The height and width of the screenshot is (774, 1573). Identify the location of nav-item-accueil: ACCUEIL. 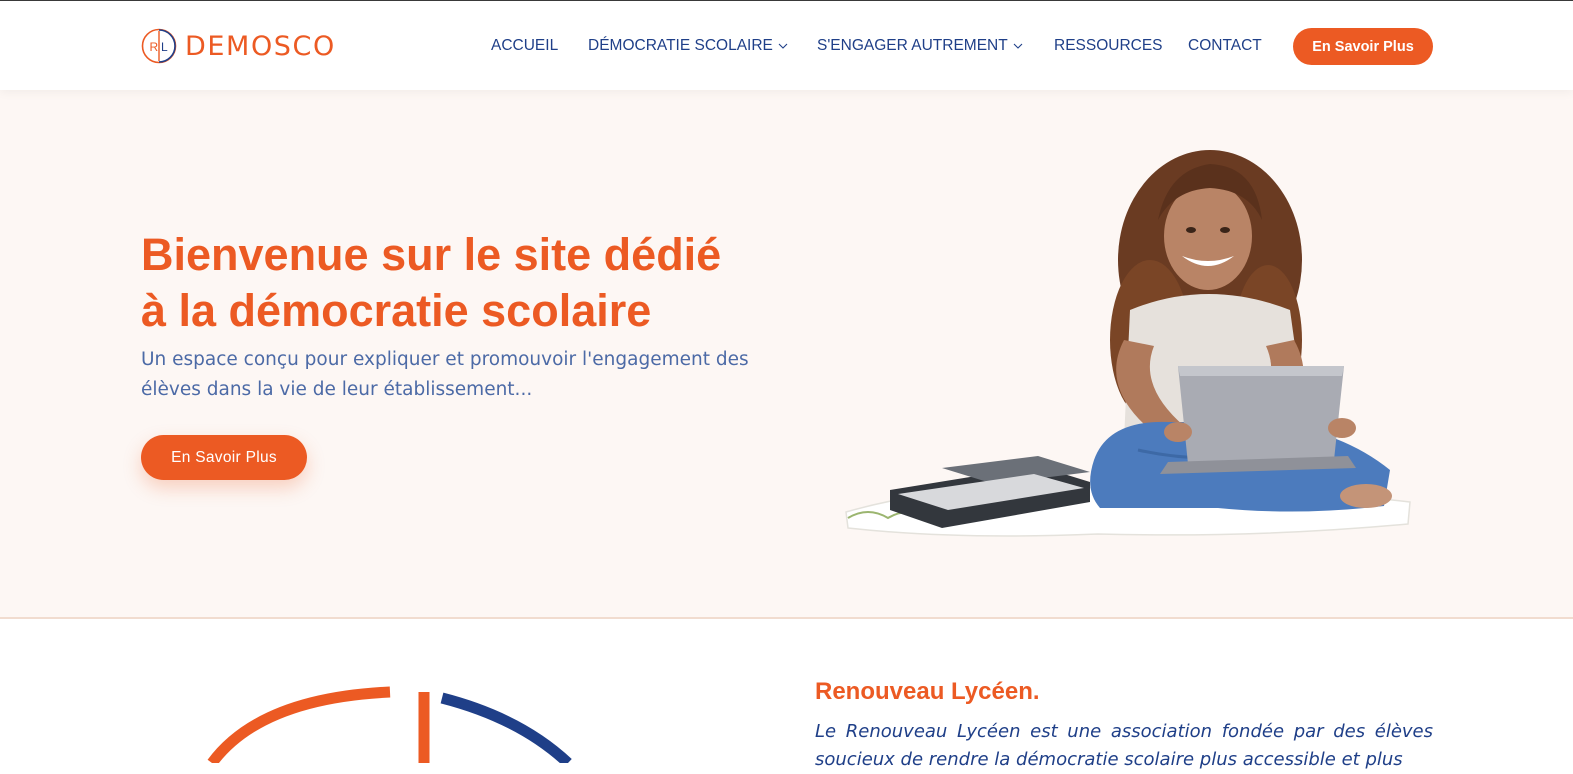
(524, 46).